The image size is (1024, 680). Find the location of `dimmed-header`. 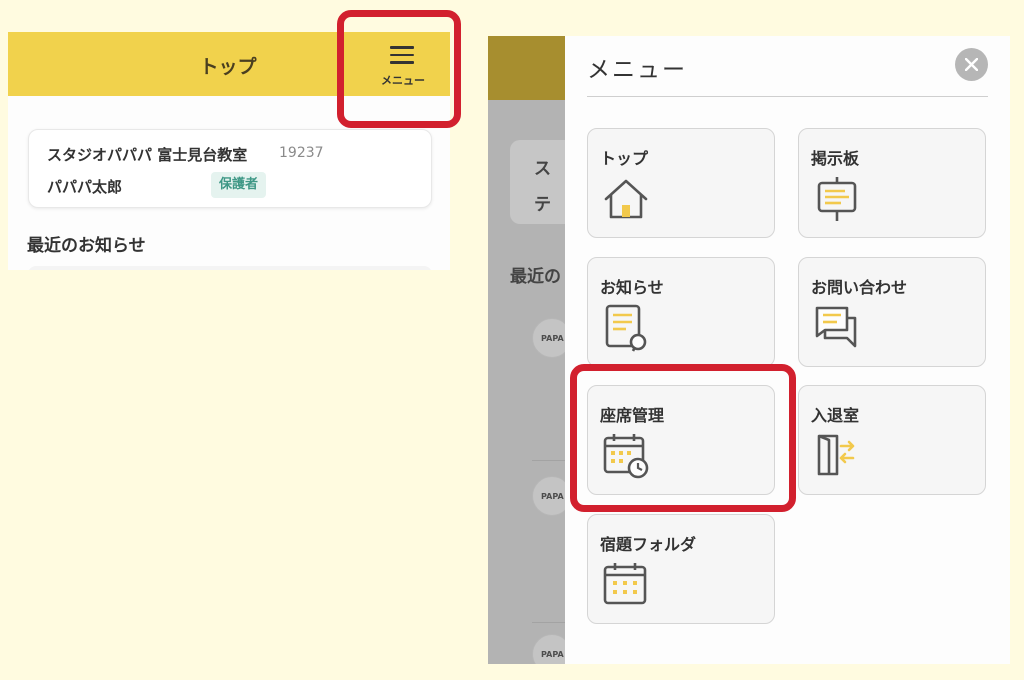

dimmed-header is located at coordinates (527, 68).